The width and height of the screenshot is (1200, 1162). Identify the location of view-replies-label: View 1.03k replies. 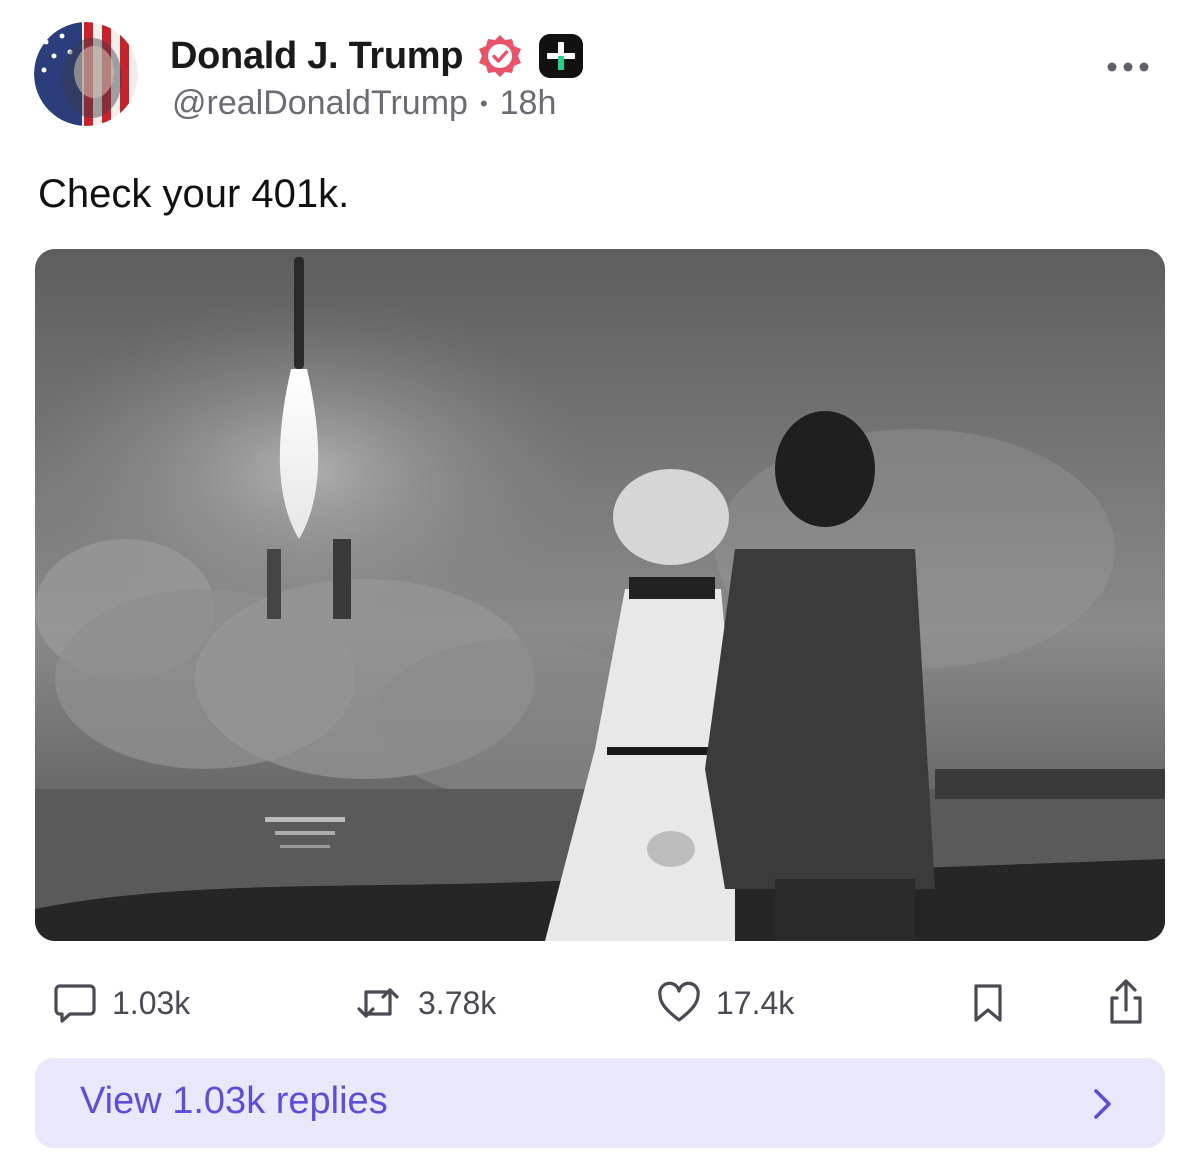
(234, 1101).